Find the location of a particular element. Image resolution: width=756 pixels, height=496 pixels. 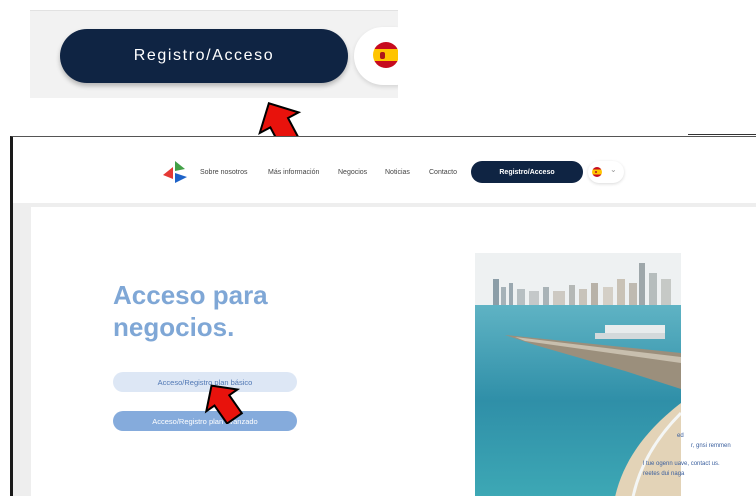

zoomed-header-crop: Registro/Acceso is located at coordinates (214, 54).